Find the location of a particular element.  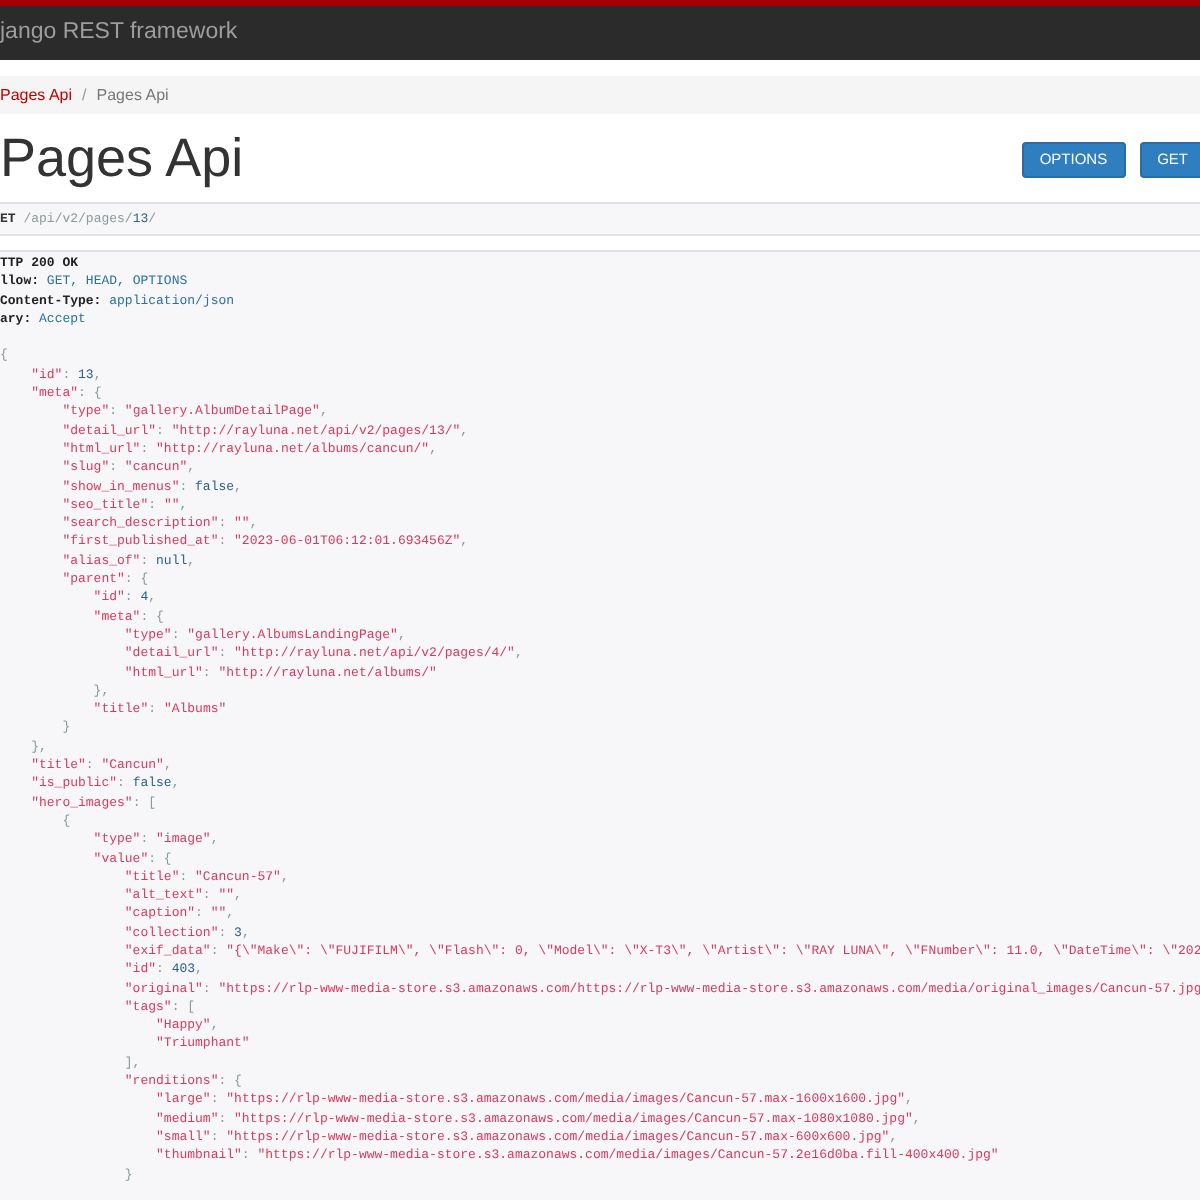

breadcrumb-current: Pages Api is located at coordinates (132, 95).